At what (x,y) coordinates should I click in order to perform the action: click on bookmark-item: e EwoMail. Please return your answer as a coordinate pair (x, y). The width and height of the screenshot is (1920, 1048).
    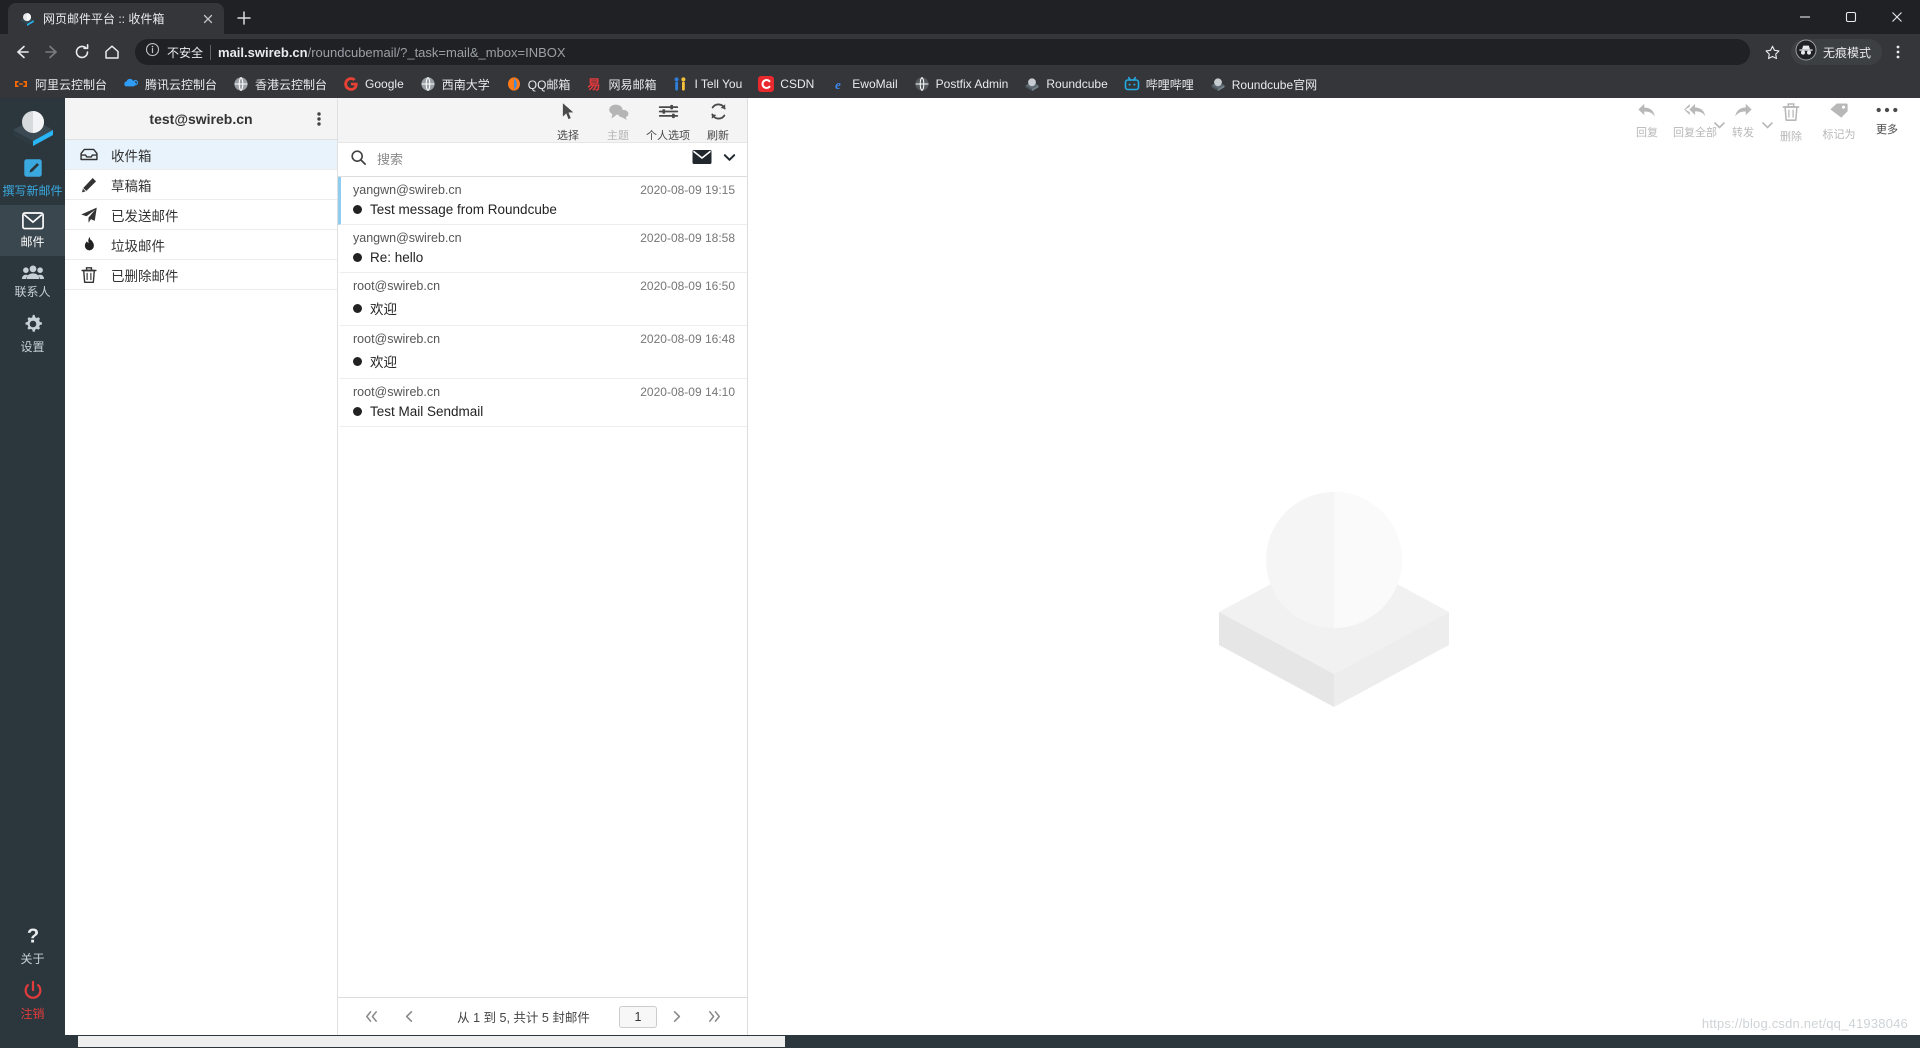
    Looking at the image, I should click on (863, 84).